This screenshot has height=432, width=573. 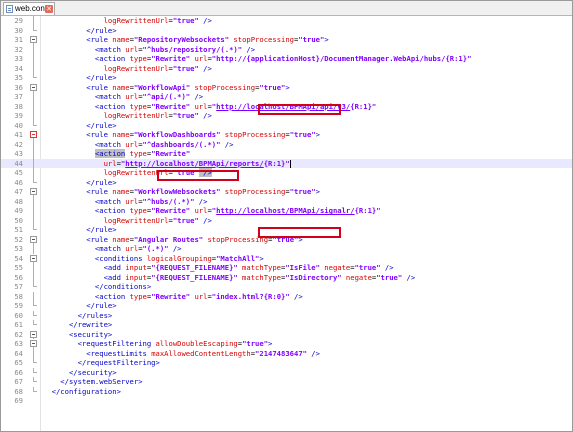 What do you see at coordinates (201, 353) in the screenshot?
I see `code-token: maxAllowedContentLength` at bounding box center [201, 353].